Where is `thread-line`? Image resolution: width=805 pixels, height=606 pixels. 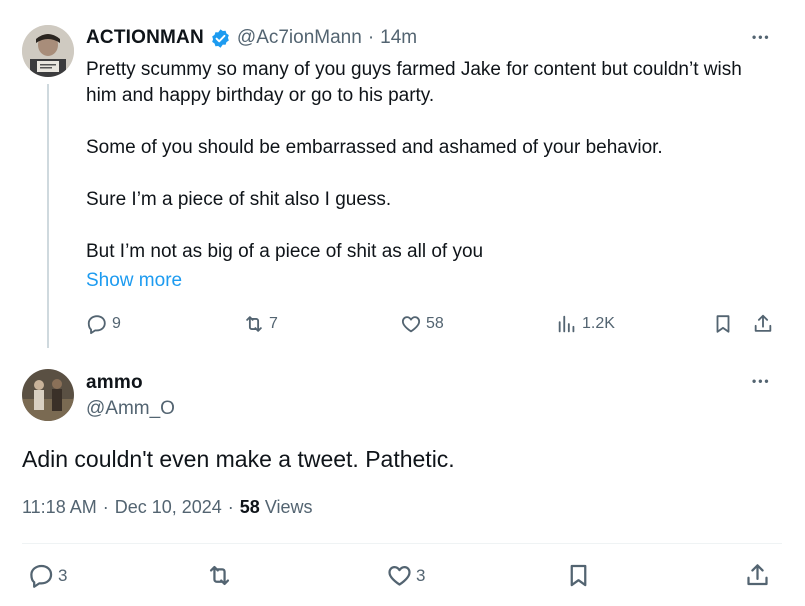 thread-line is located at coordinates (48, 216).